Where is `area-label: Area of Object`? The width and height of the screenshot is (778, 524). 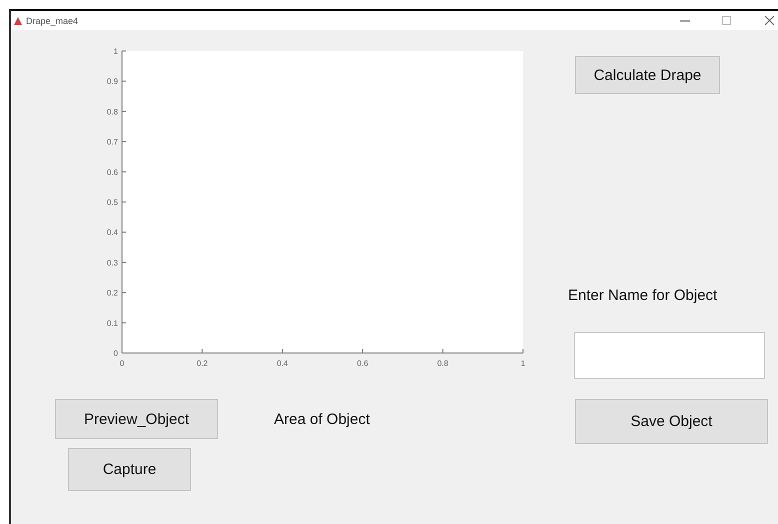 area-label: Area of Object is located at coordinates (322, 419).